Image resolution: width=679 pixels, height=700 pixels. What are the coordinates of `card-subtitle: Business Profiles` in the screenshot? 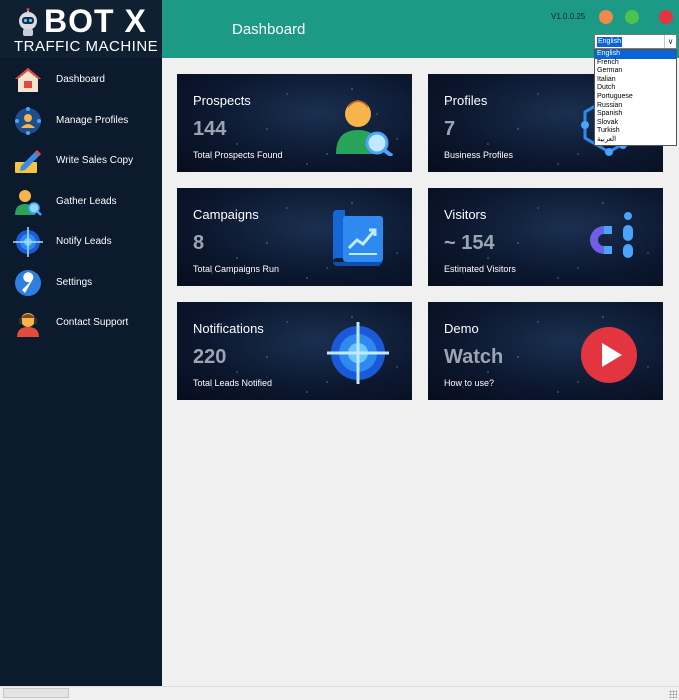 It's located at (479, 155).